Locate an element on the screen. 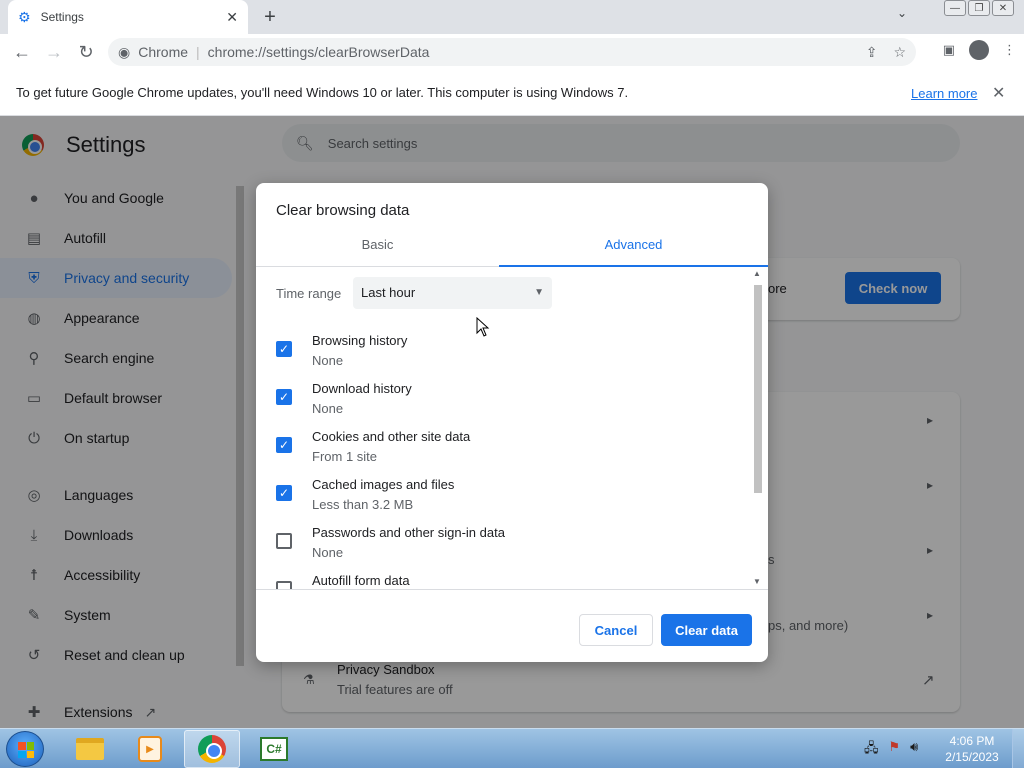  show-desktop-button is located at coordinates (1018, 748).